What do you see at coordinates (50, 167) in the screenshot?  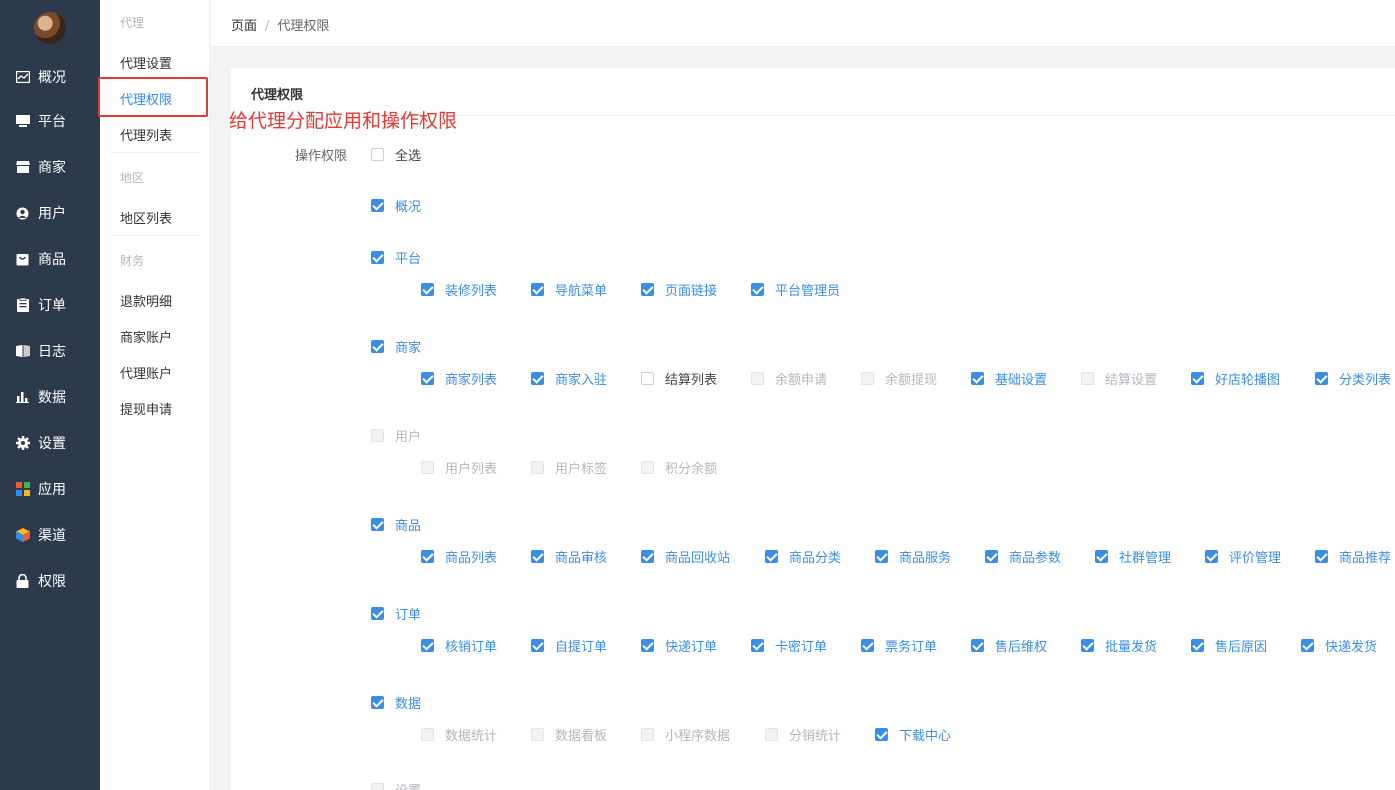 I see `nav-item-merchant: 商家` at bounding box center [50, 167].